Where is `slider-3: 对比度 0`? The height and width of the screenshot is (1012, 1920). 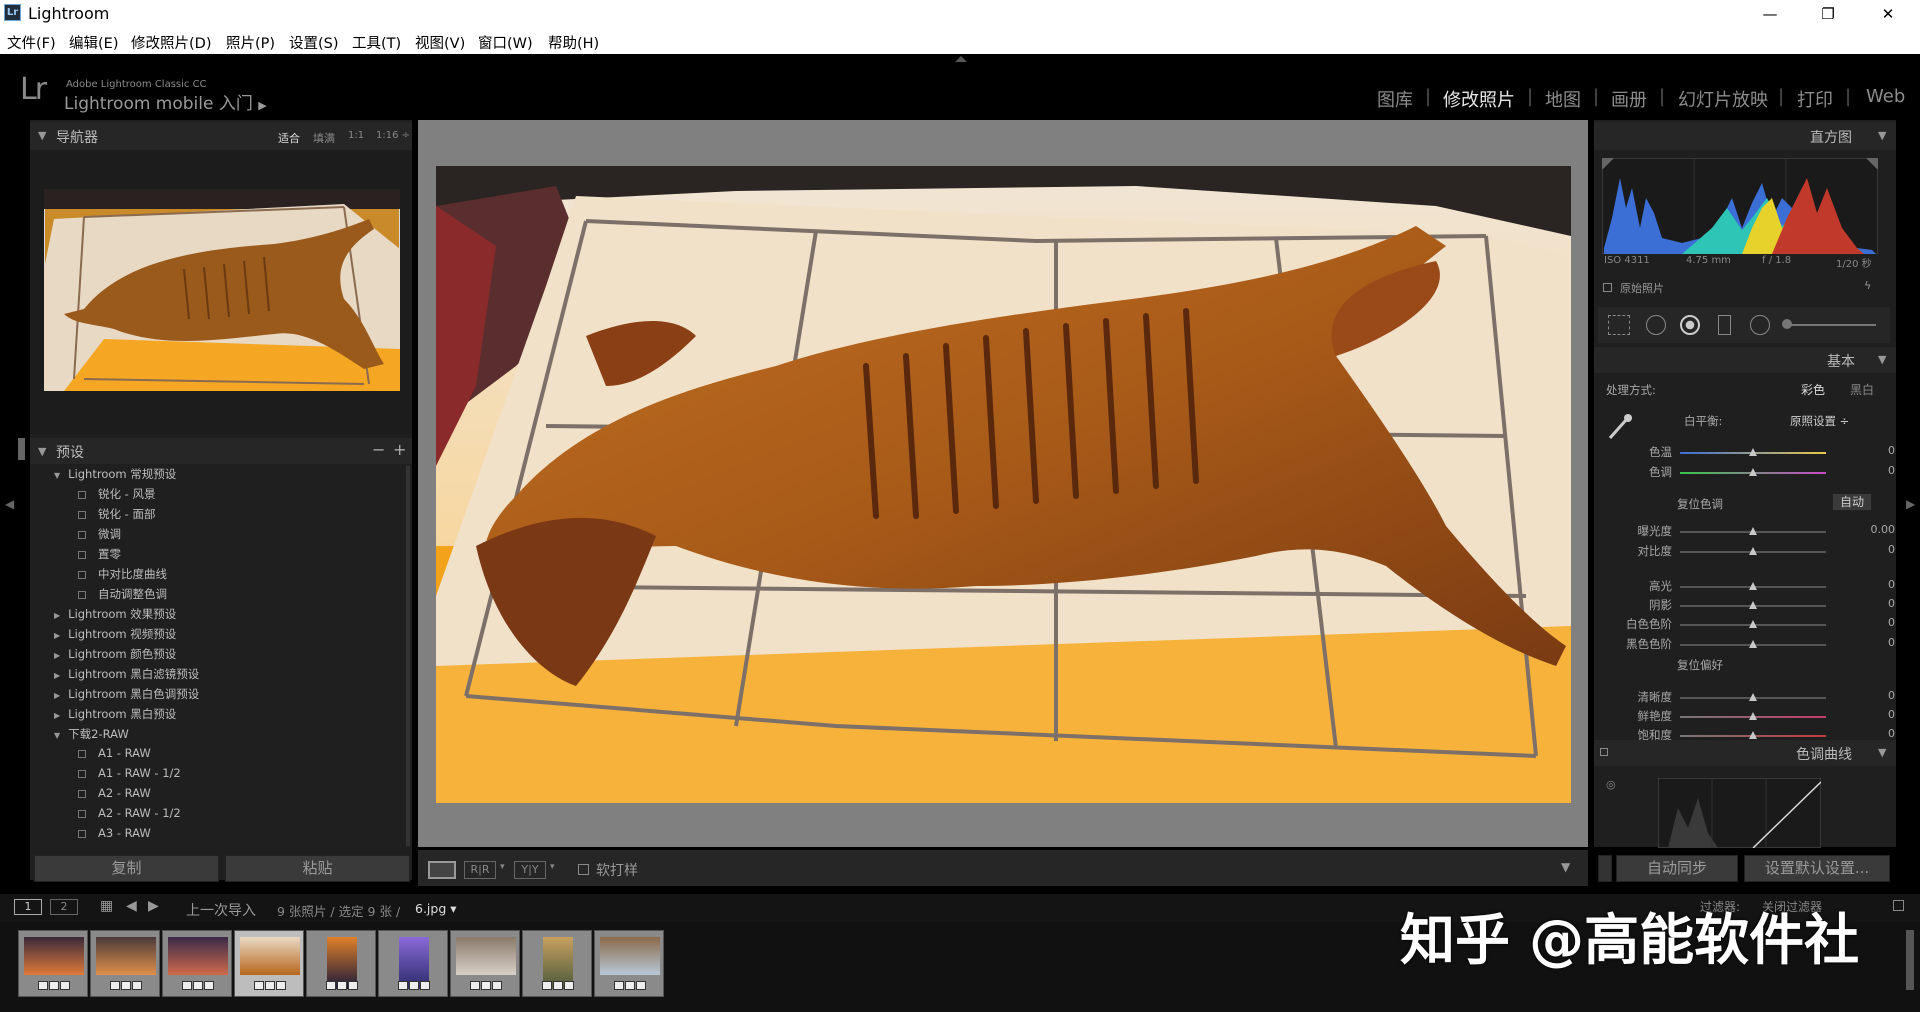 slider-3: 对比度 0 is located at coordinates (1748, 552).